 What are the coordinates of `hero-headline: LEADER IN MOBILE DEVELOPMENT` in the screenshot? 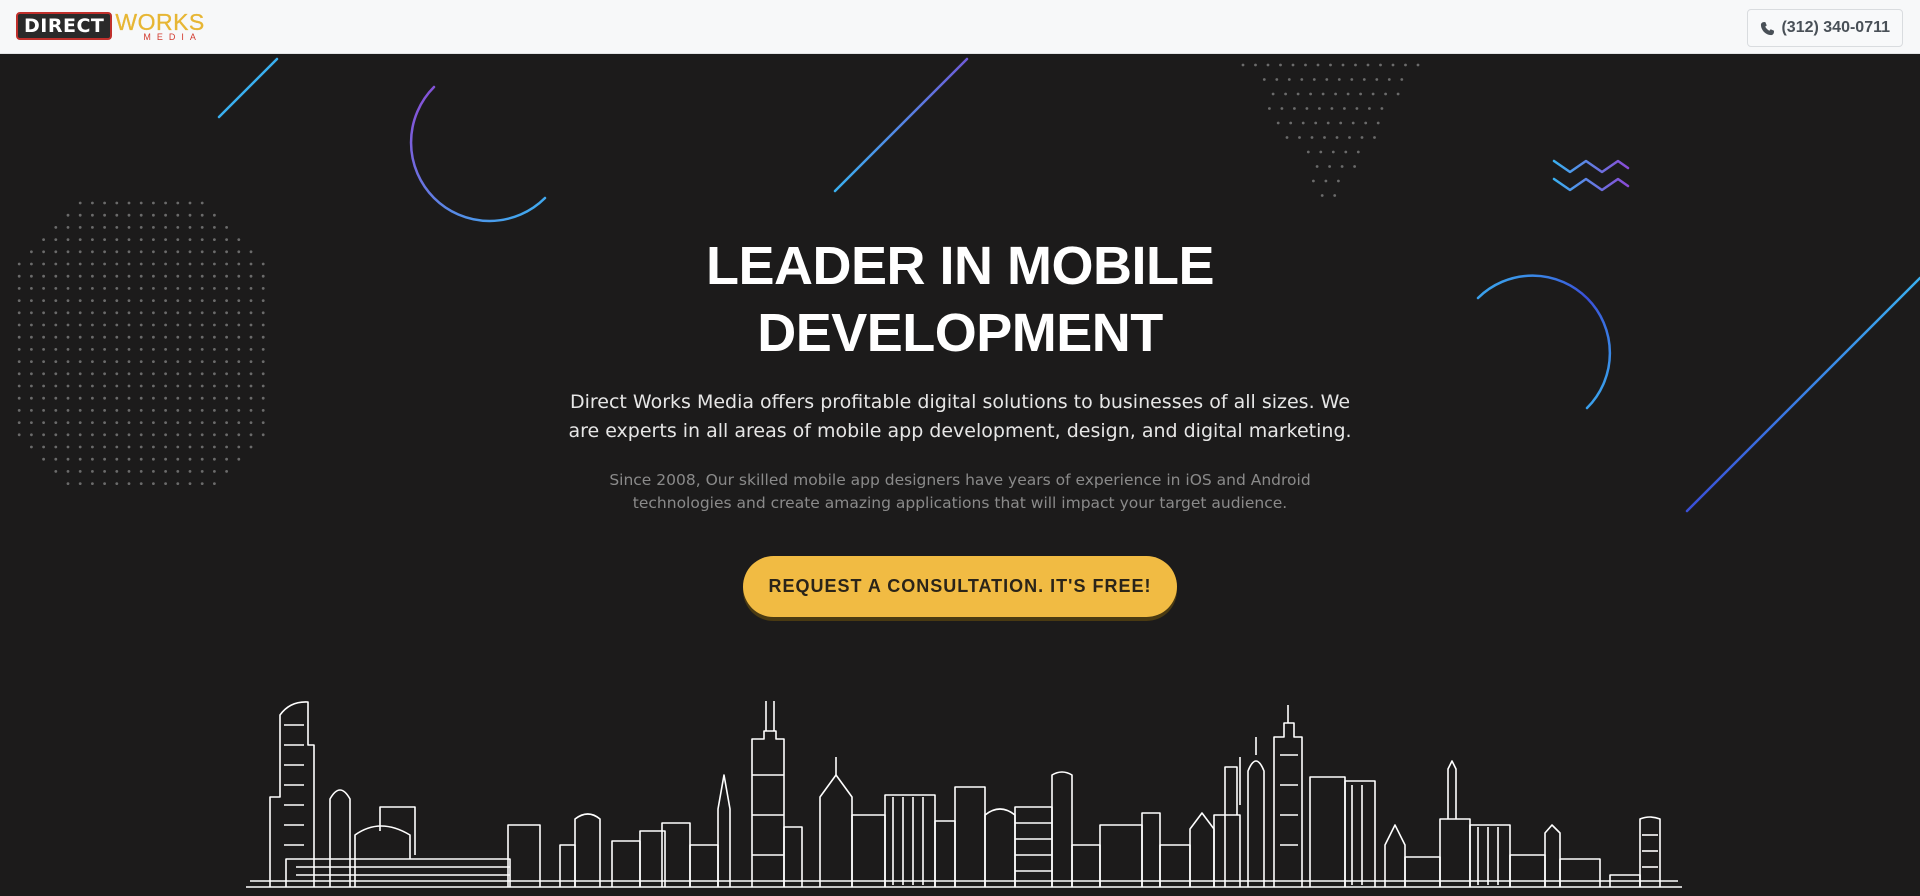 It's located at (960, 300).